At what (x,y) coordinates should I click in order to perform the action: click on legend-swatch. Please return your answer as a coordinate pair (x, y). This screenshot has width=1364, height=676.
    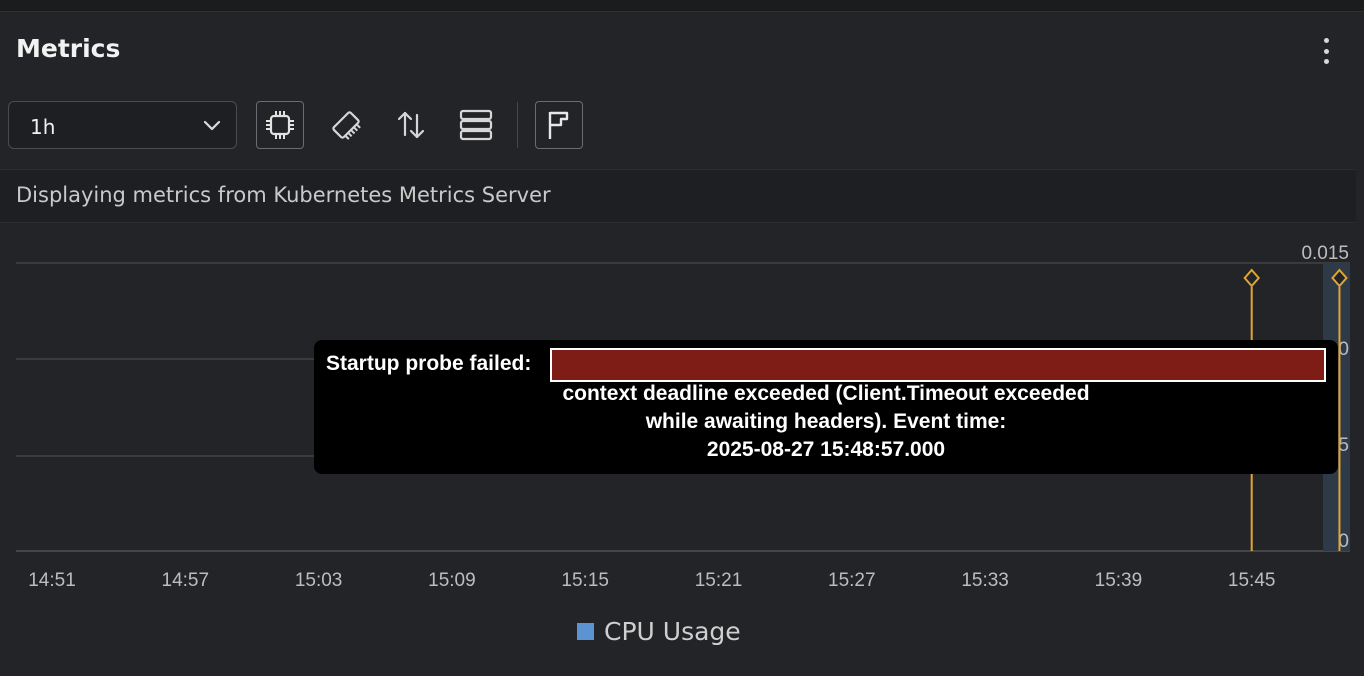
    Looking at the image, I should click on (585, 631).